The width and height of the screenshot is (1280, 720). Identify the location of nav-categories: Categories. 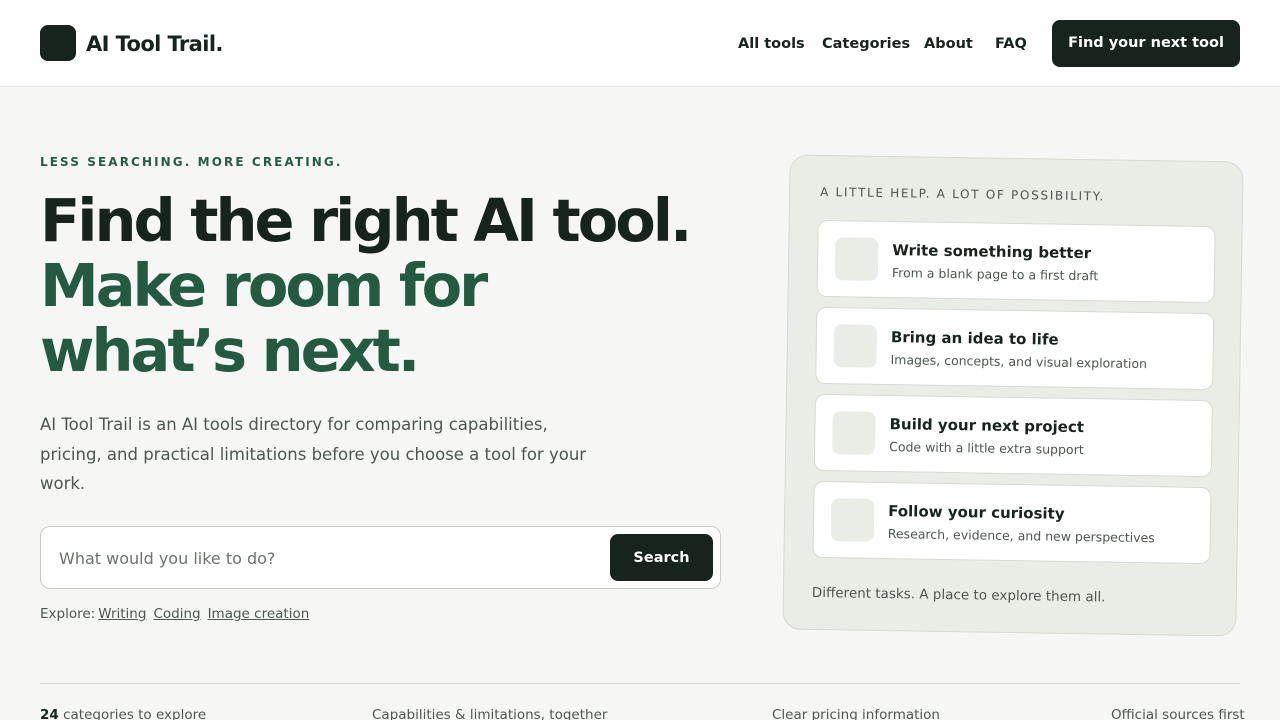
(866, 44).